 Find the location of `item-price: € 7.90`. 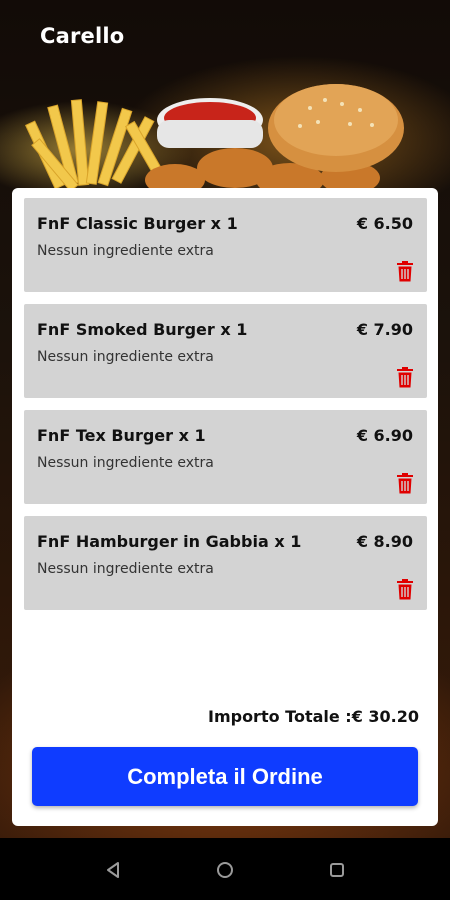

item-price: € 7.90 is located at coordinates (384, 329).